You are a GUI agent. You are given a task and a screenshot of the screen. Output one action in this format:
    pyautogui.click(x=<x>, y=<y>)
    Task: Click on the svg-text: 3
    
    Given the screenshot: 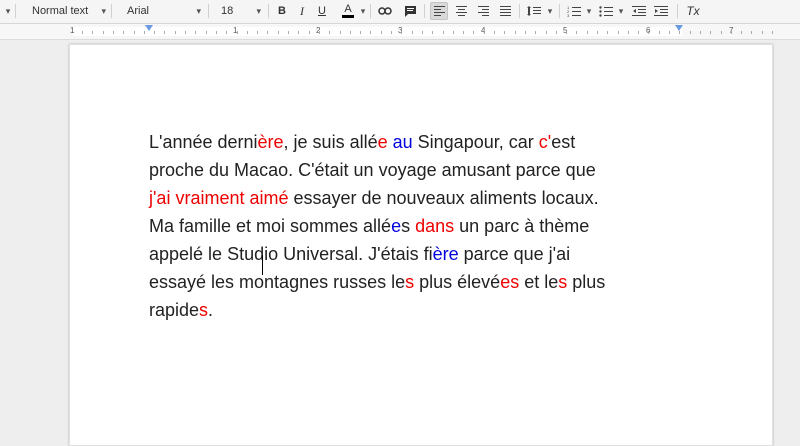 What is the action you would take?
    pyautogui.click(x=568, y=15)
    